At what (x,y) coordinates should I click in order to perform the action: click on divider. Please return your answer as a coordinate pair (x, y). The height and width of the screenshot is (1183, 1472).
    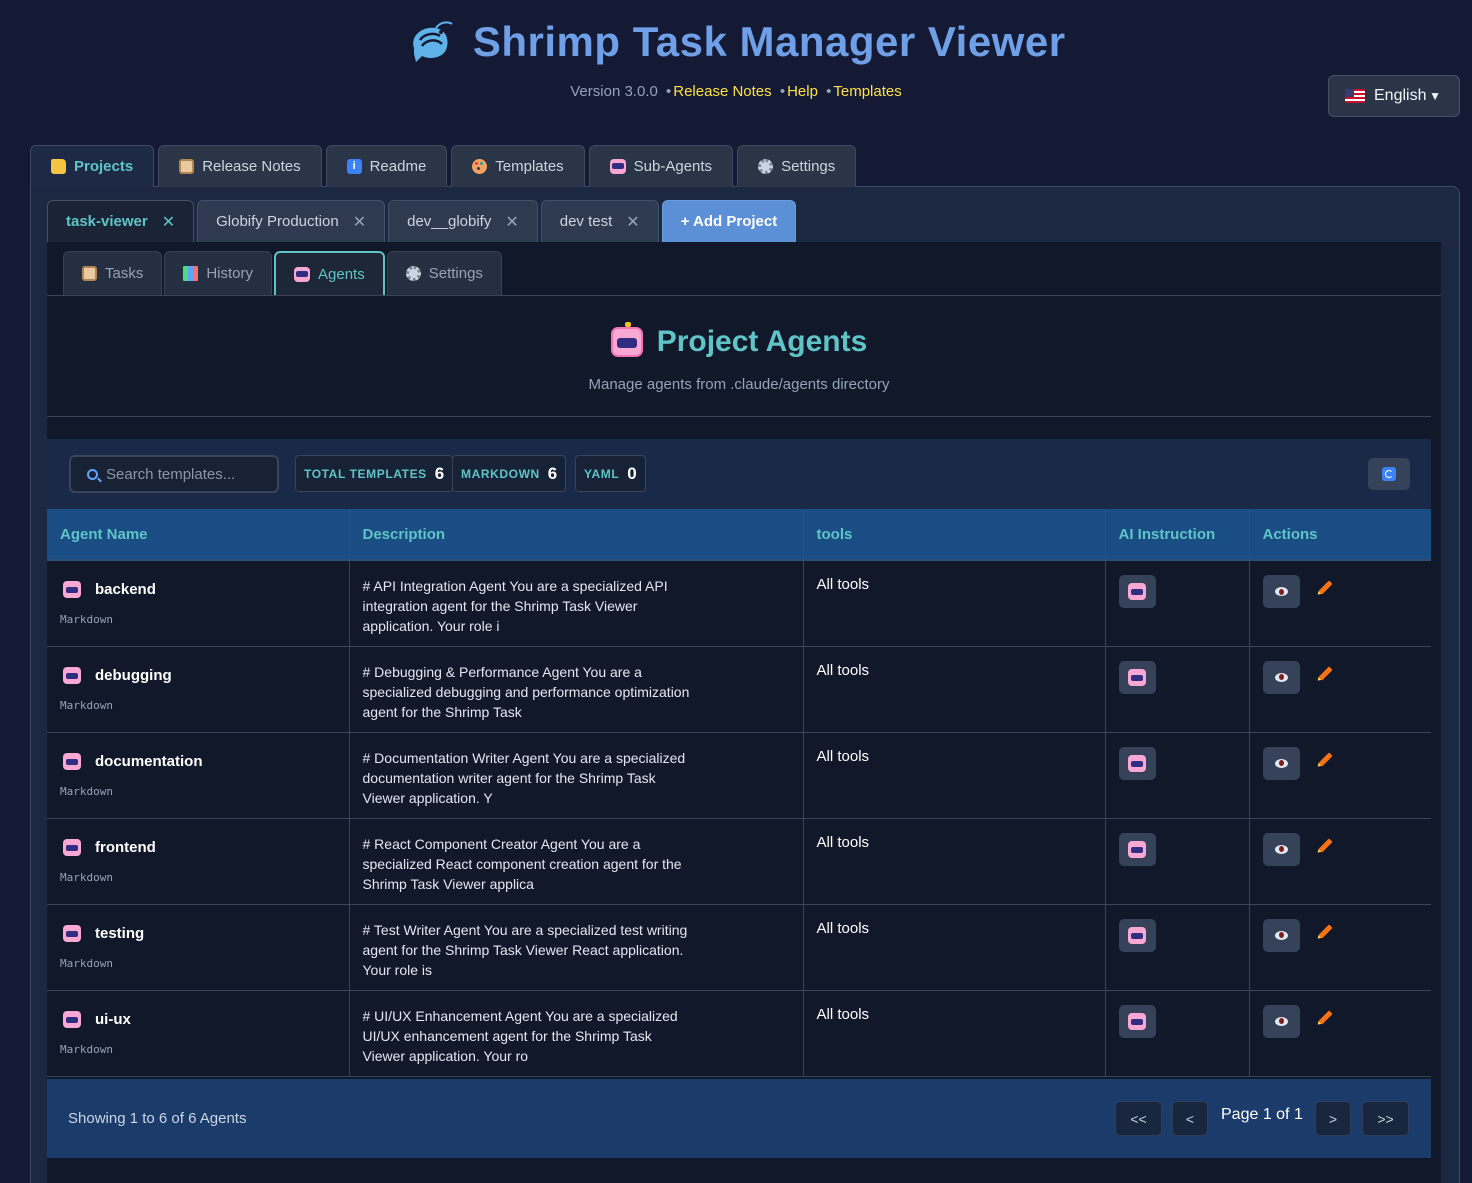
    Looking at the image, I should click on (744, 295).